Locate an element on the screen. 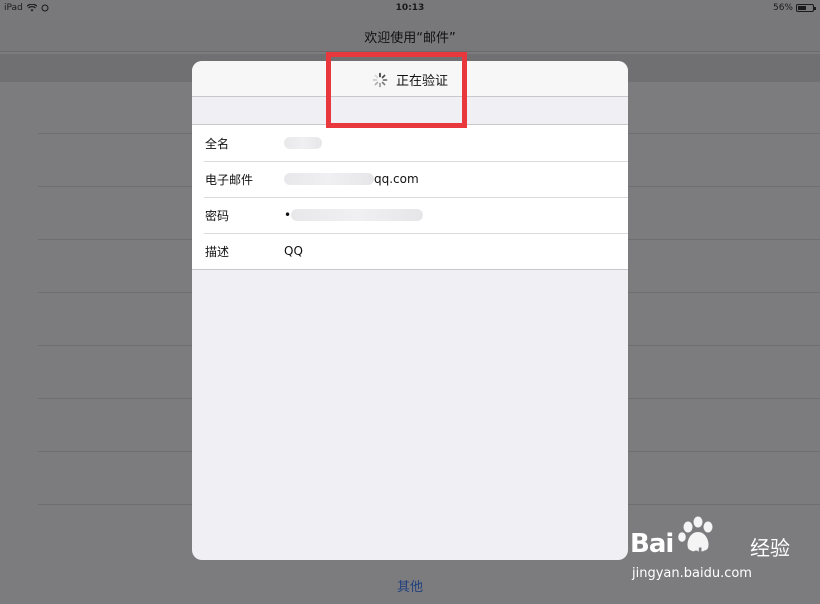  nav-bar: 欢迎使用“邮件” is located at coordinates (410, 35).